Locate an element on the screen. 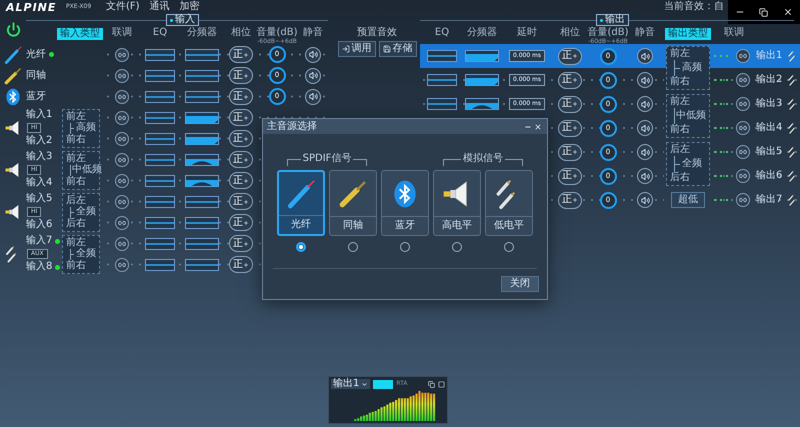 This screenshot has height=427, width=800. channel-dropdown: 输出1 is located at coordinates (350, 384).